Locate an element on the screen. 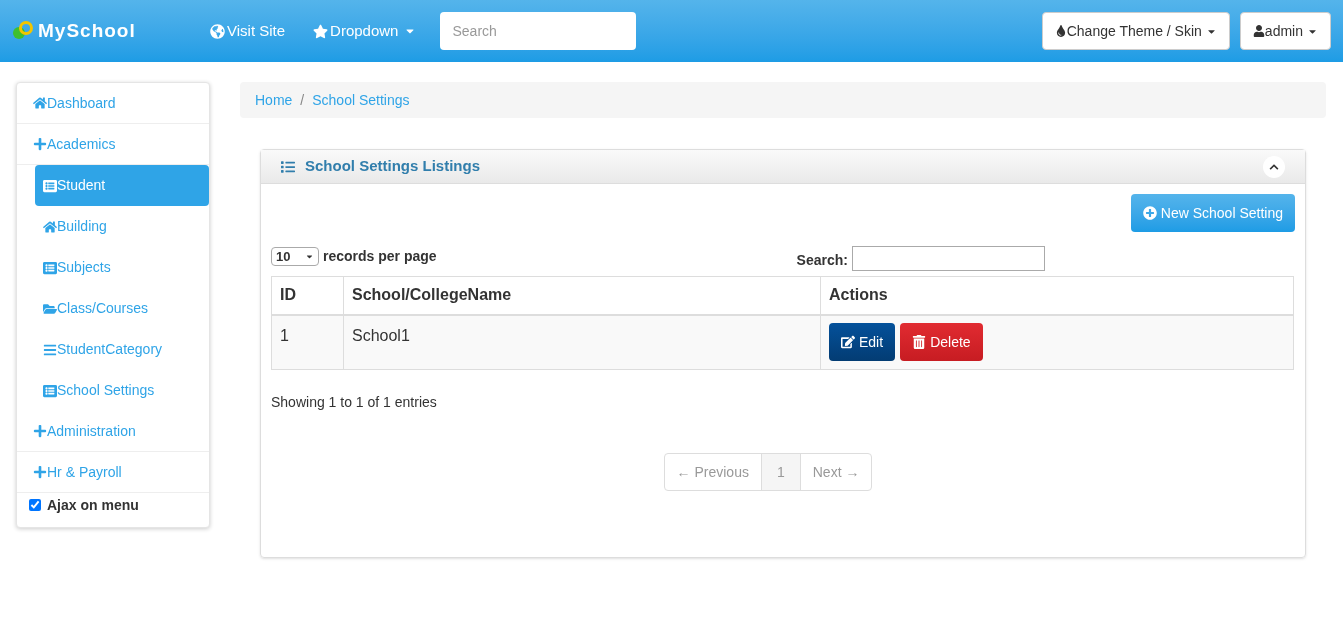 The image size is (1343, 635). sidebar-item: Subjects is located at coordinates (122, 267).